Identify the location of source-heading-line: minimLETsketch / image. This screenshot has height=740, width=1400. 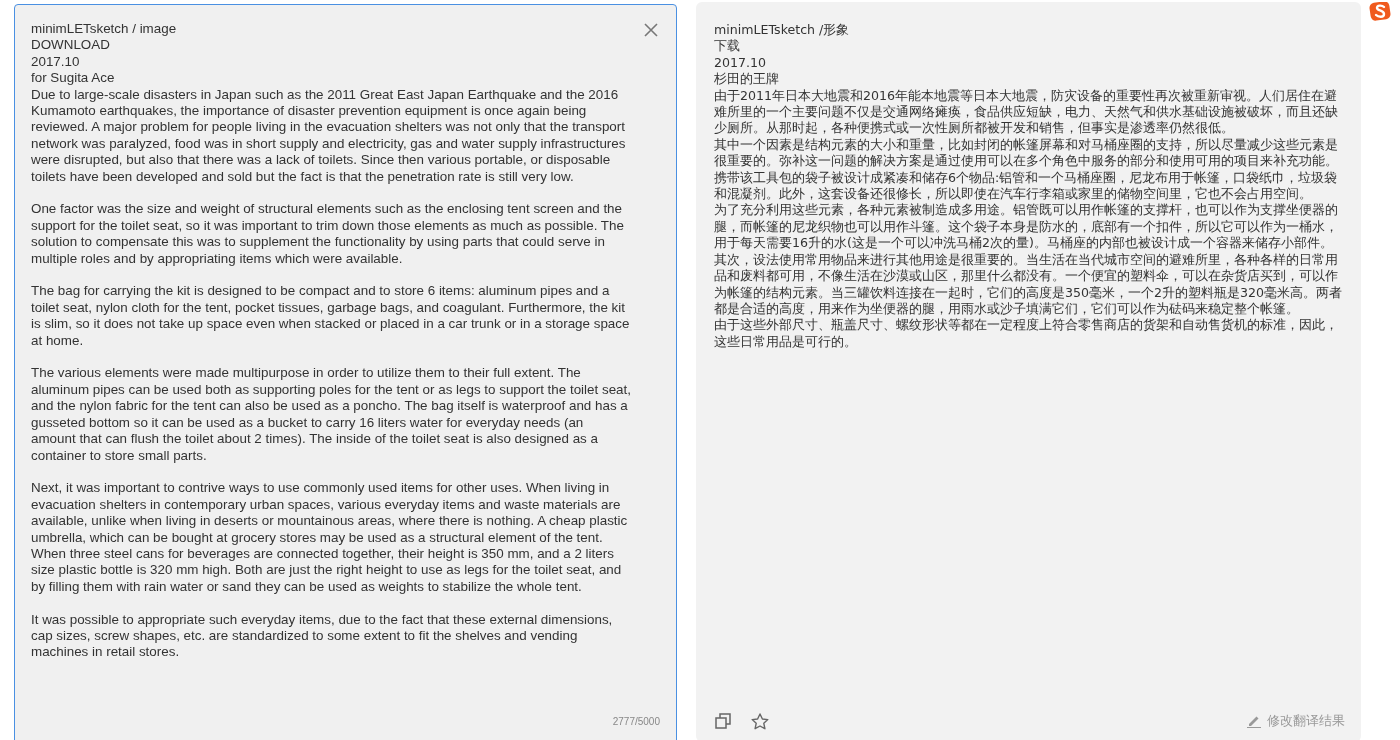
(104, 29).